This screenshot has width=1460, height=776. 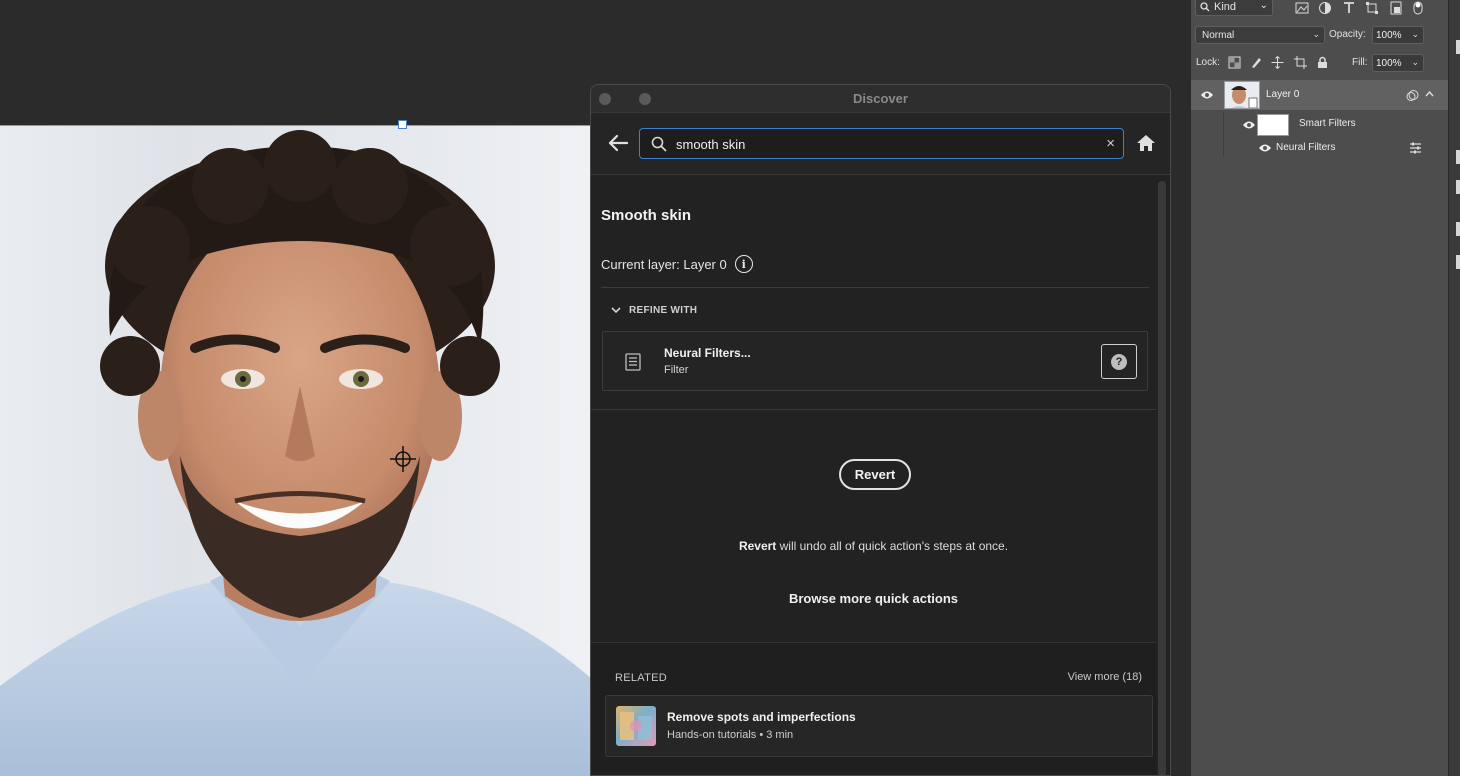 I want to click on help-icon: ?, so click(x=1119, y=361).